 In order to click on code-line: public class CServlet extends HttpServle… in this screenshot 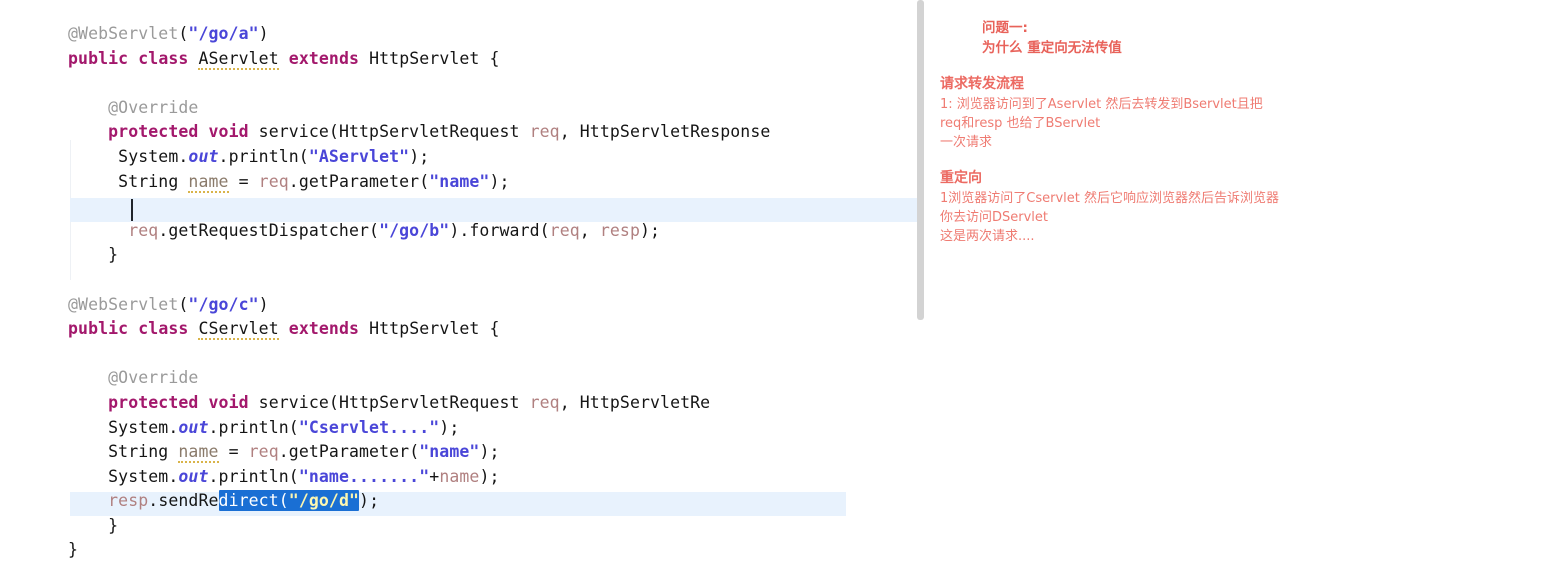, I will do `click(419, 329)`.